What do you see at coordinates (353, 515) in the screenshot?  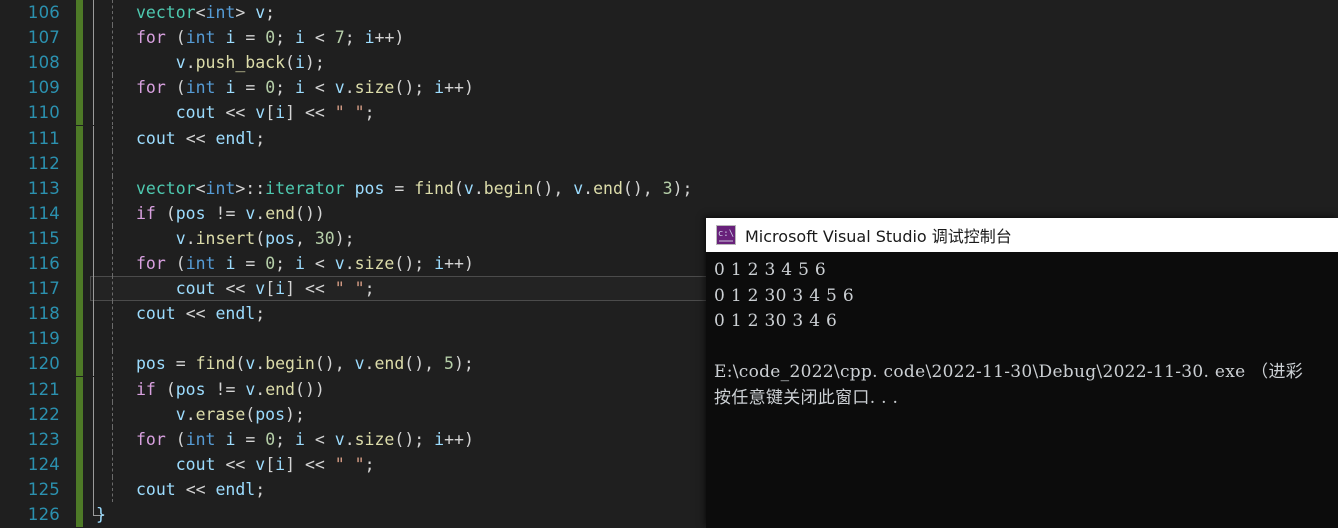 I see `code-line: 126}` at bounding box center [353, 515].